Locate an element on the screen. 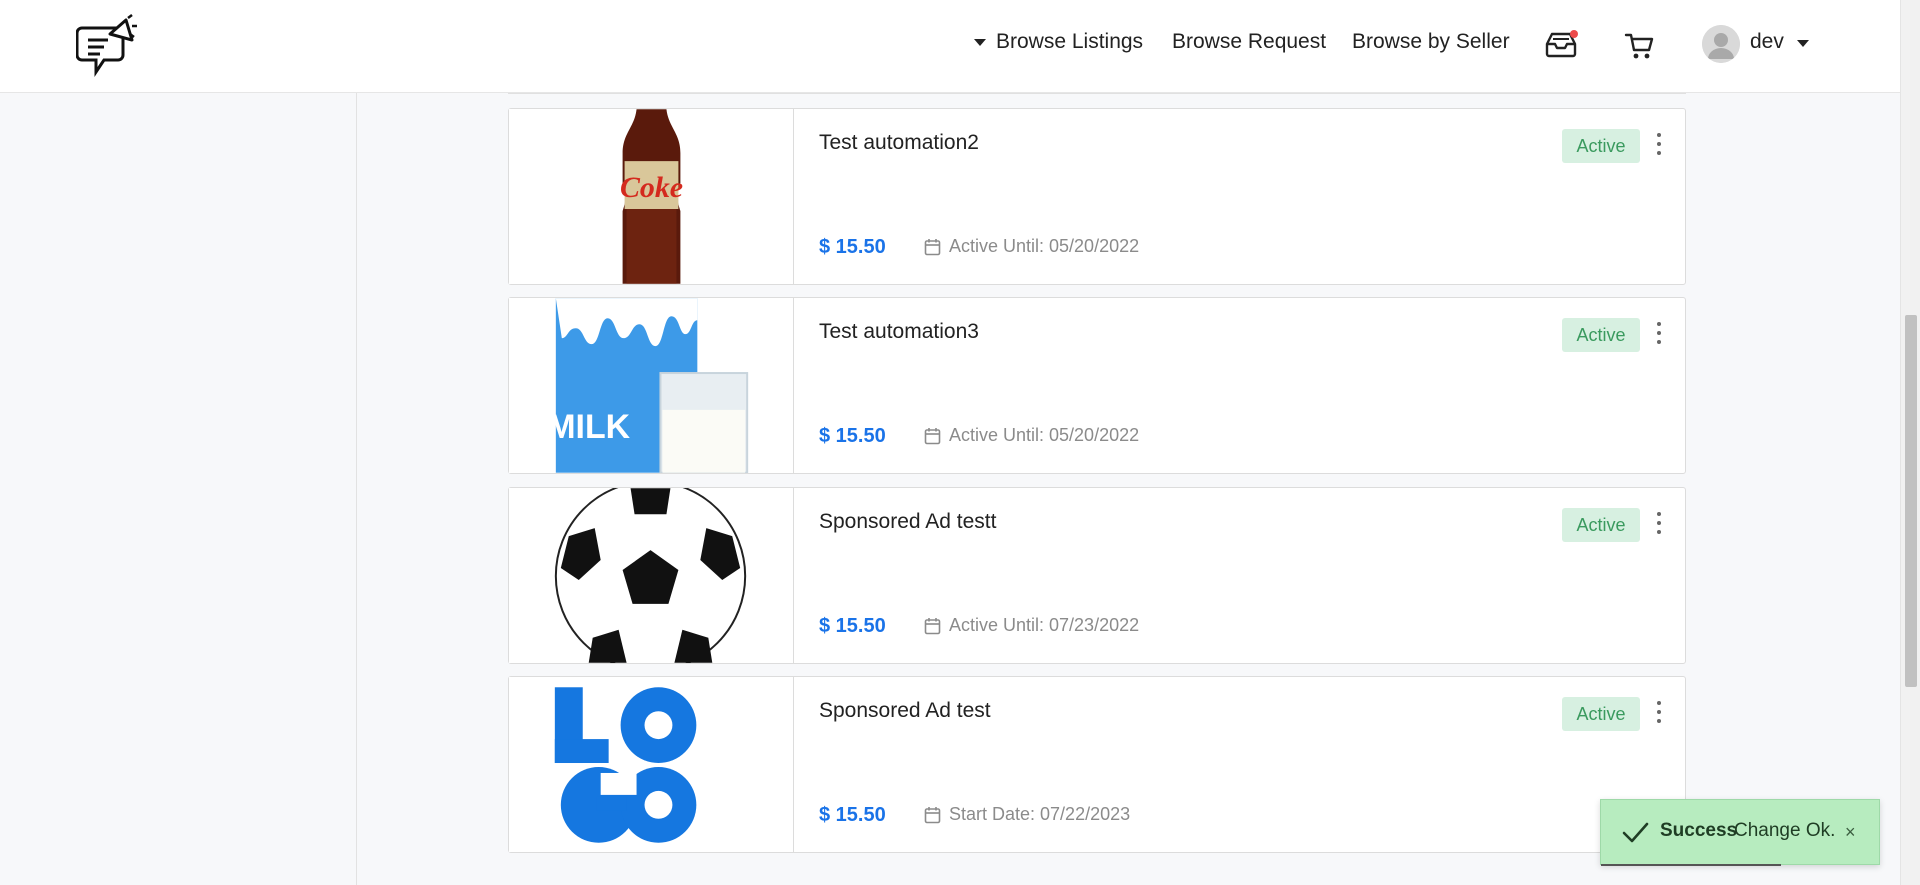  inbox-button is located at coordinates (1561, 45).